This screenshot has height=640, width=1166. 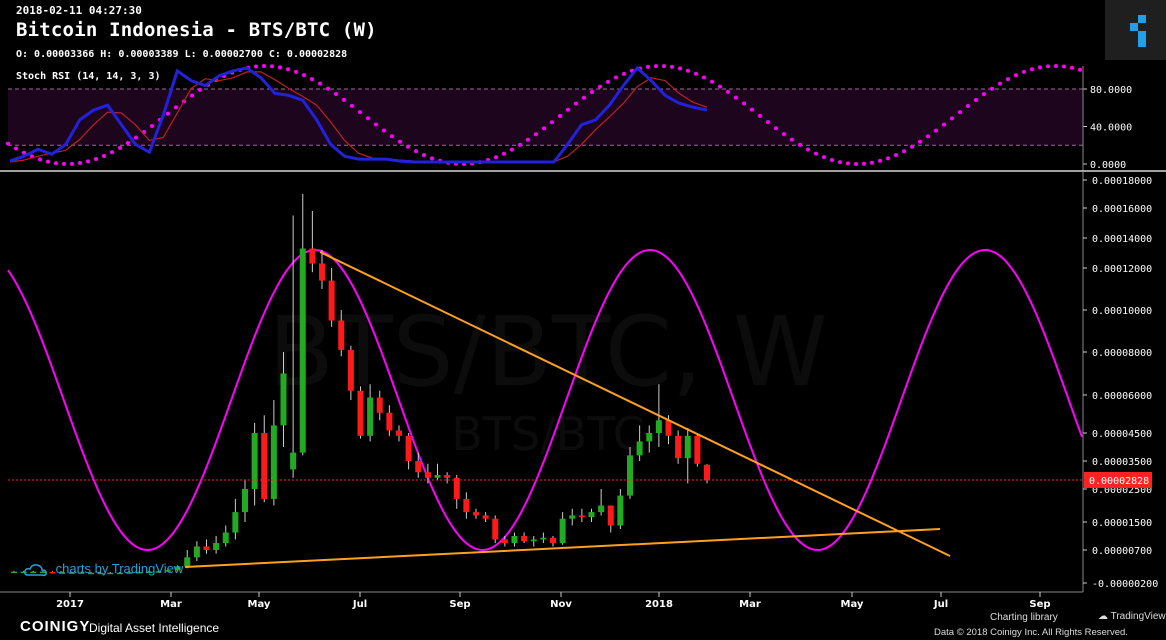 I want to click on tradingview-footer-text: TradingView, so click(x=1138, y=616).